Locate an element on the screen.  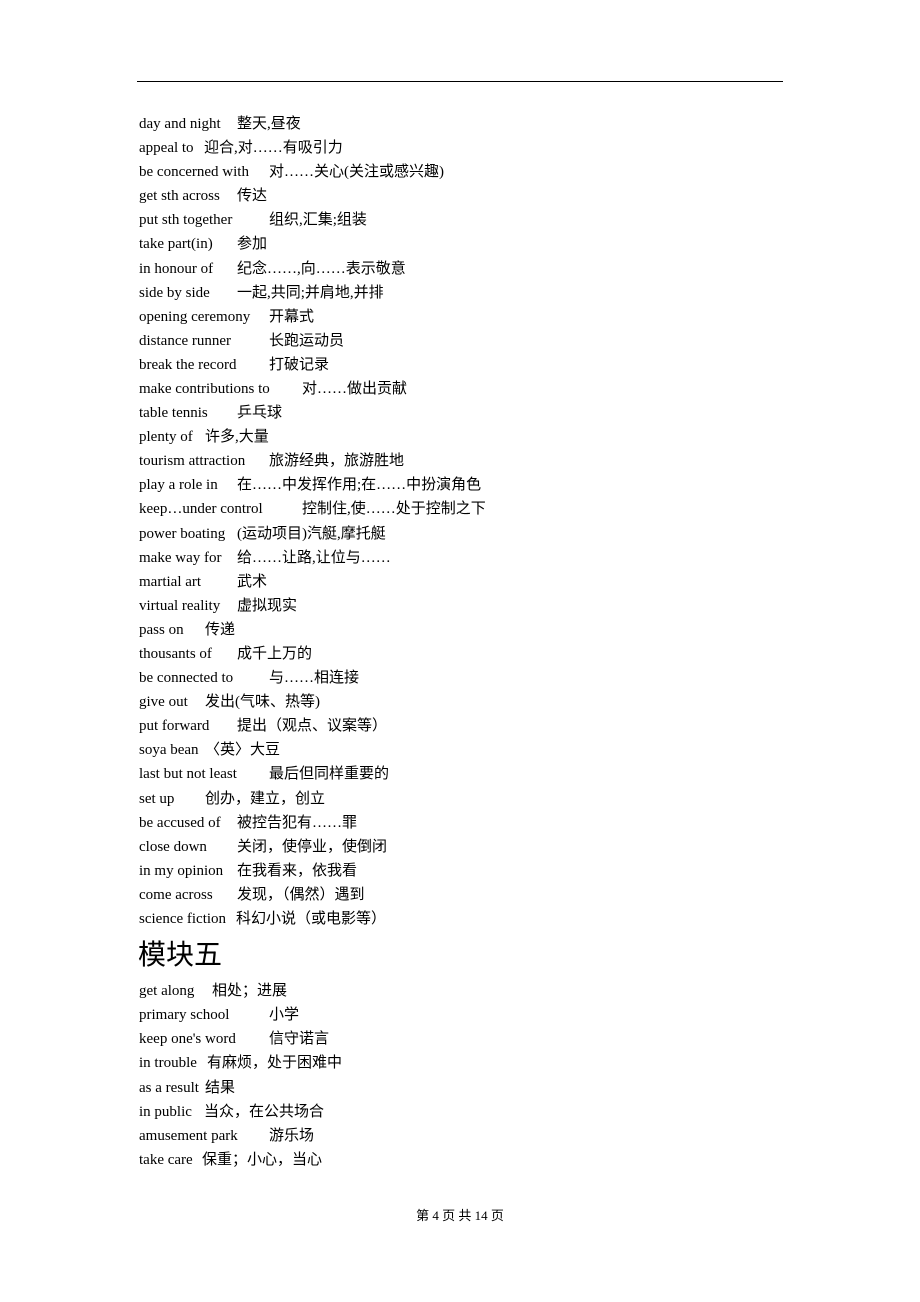
phrase-term: power boating is located at coordinates (182, 533).